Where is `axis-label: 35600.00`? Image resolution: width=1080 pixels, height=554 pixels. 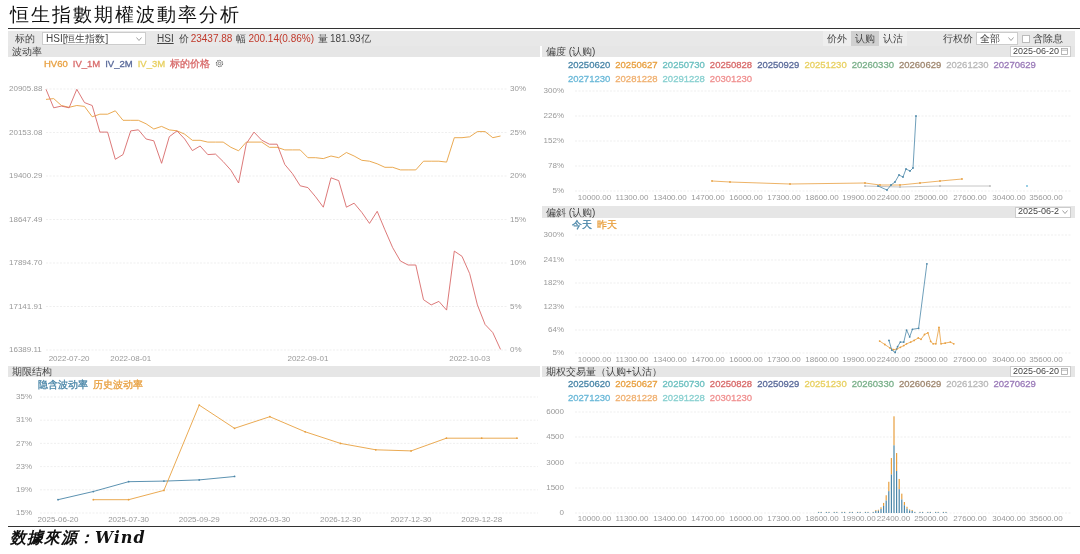 axis-label: 35600.00 is located at coordinates (1046, 359).